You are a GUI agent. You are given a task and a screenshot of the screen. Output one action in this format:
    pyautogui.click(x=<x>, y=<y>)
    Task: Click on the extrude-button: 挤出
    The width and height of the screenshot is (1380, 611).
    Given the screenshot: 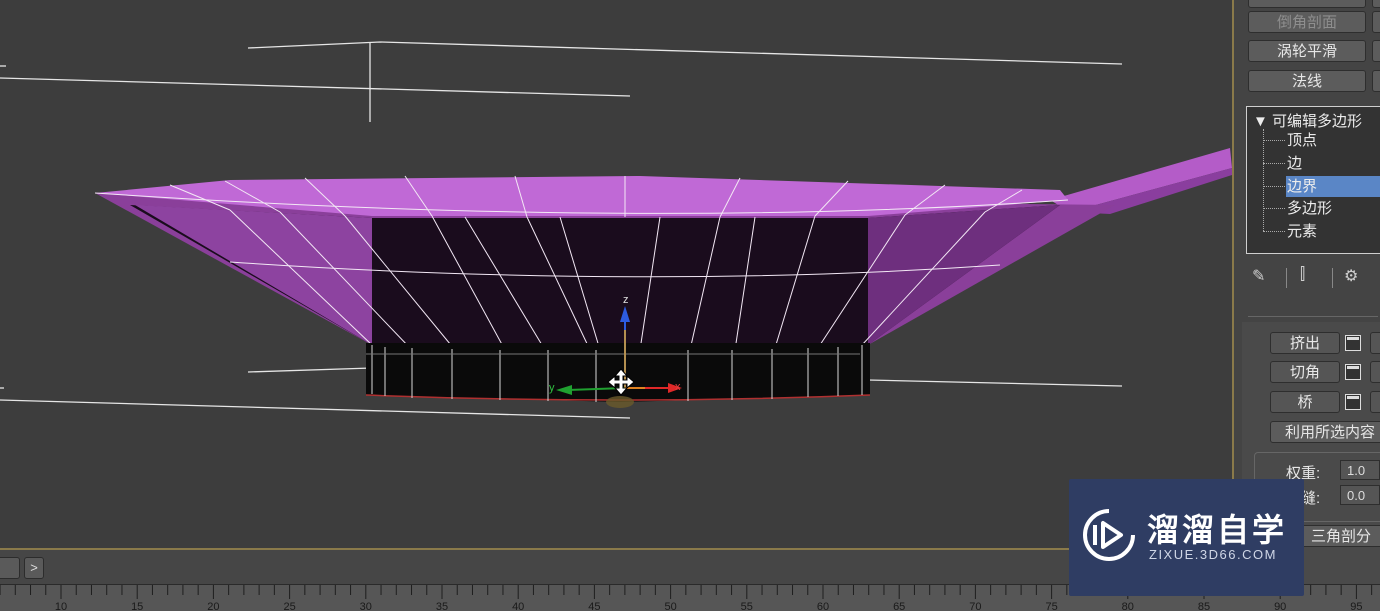 What is the action you would take?
    pyautogui.click(x=1305, y=343)
    